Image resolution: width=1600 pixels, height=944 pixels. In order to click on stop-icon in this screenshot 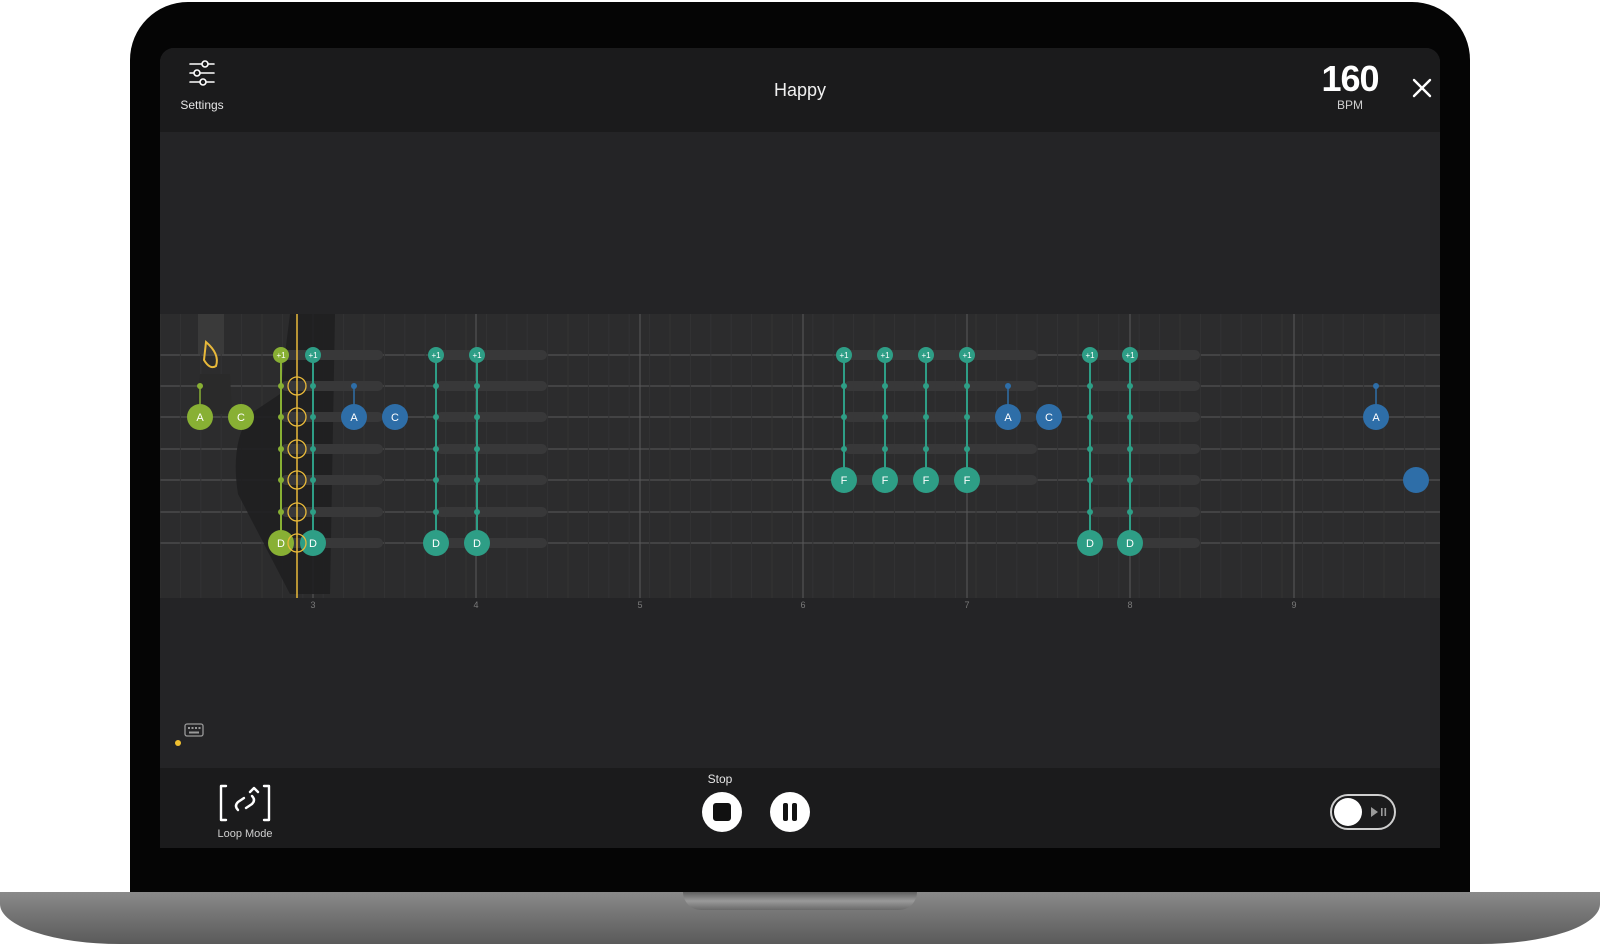, I will do `click(722, 812)`.